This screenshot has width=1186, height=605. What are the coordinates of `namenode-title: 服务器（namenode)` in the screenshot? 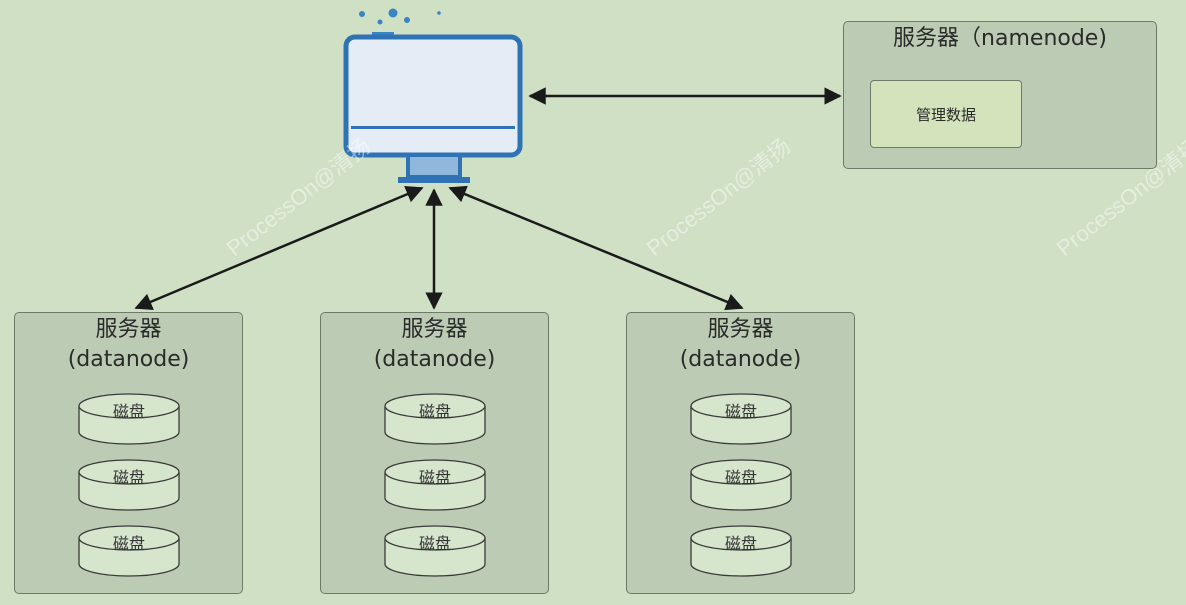 It's located at (1000, 38).